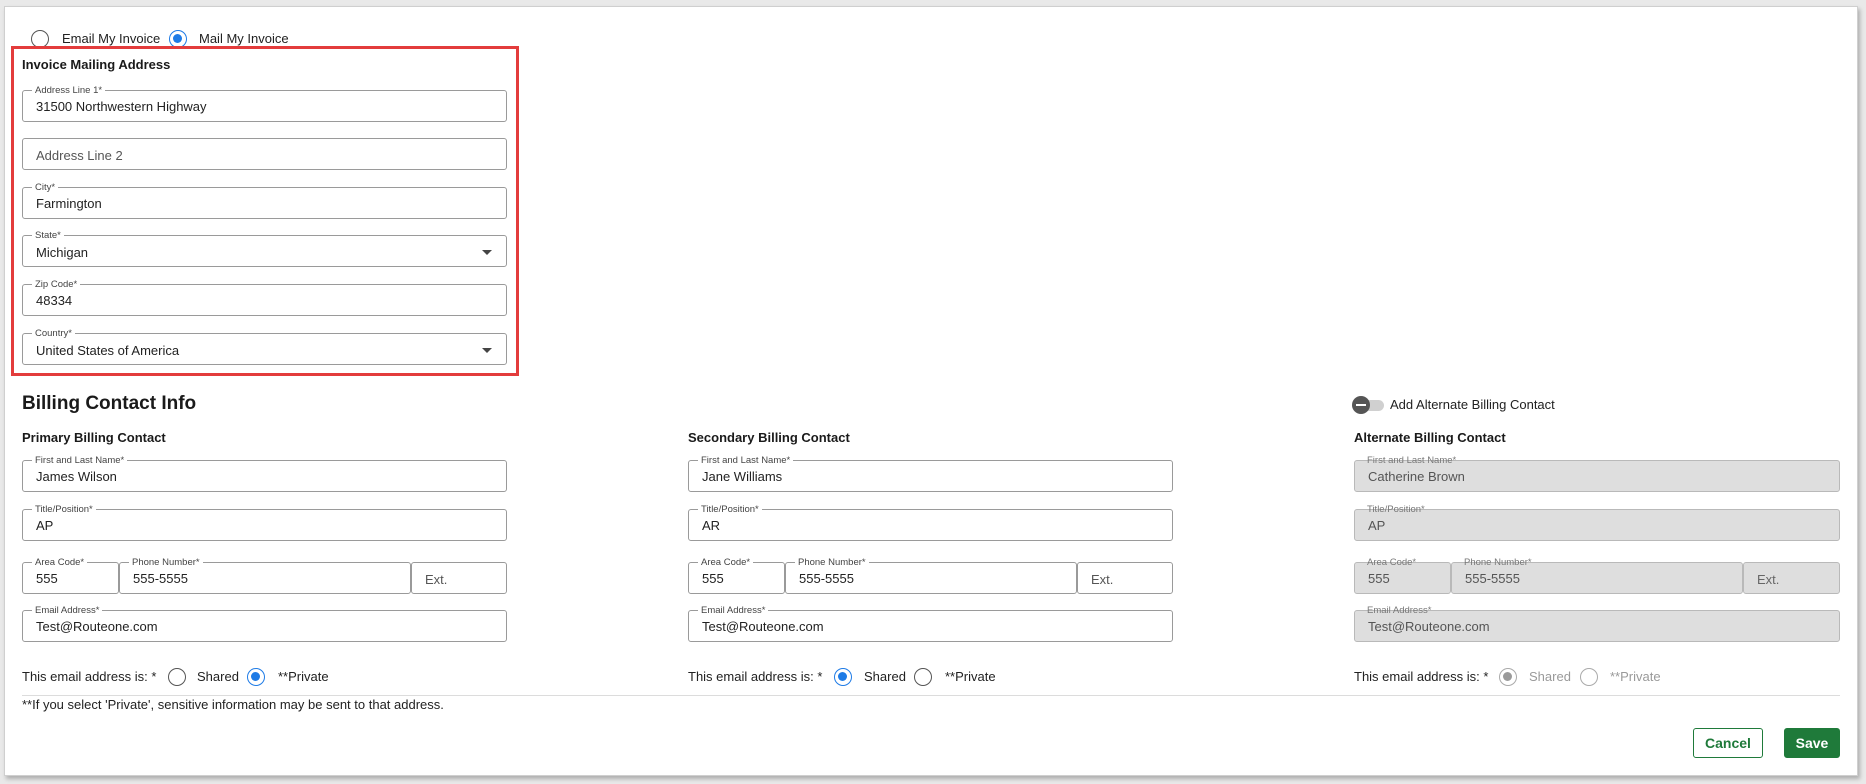 The height and width of the screenshot is (784, 1866). Describe the element at coordinates (69, 203) in the screenshot. I see `city-value: Farmington` at that location.